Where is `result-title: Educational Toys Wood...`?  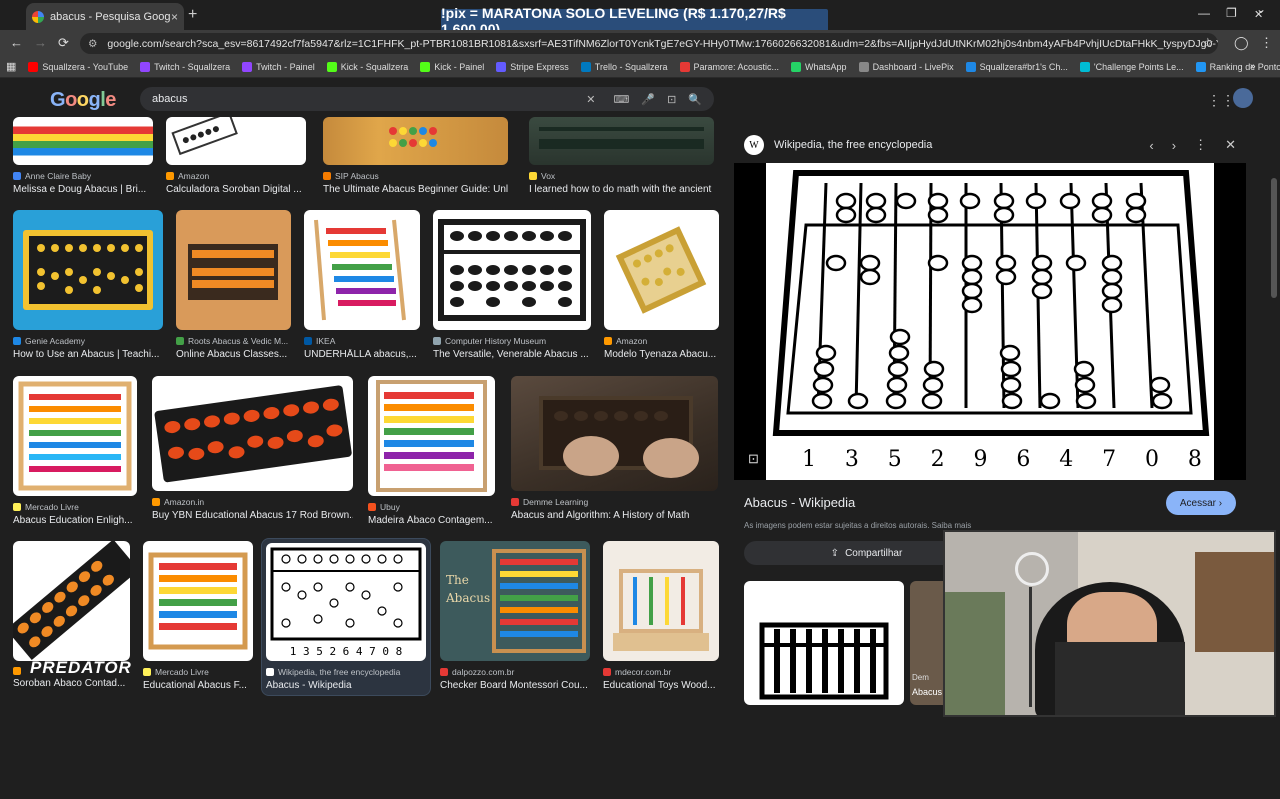
result-title: Educational Toys Wood... is located at coordinates (661, 685).